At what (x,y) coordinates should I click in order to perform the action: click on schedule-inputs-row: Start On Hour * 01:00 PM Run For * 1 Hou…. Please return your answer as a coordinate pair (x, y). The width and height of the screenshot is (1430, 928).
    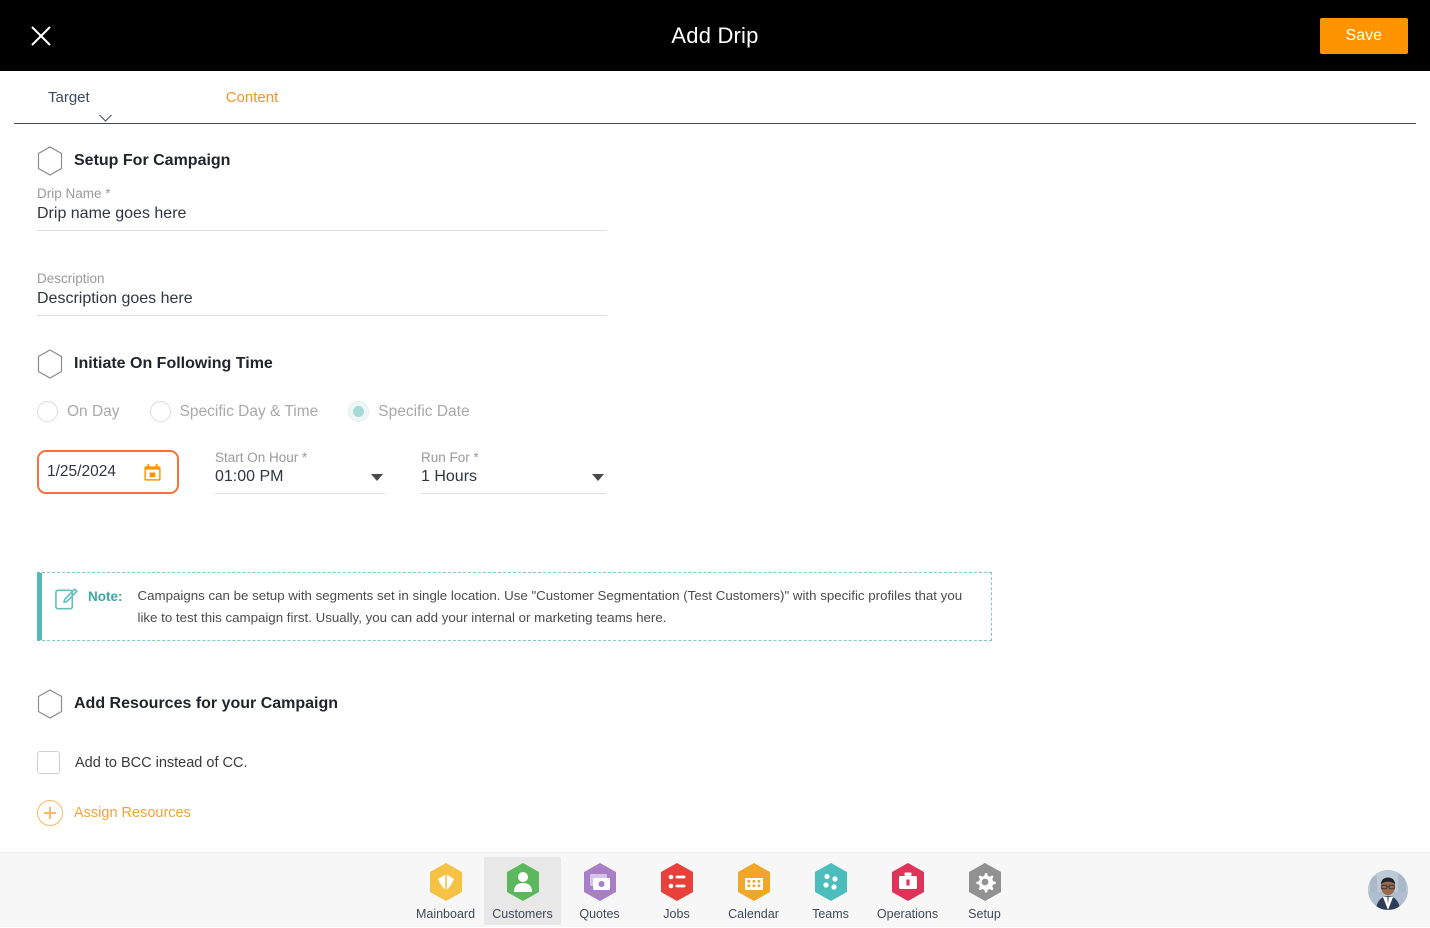
    Looking at the image, I should click on (321, 472).